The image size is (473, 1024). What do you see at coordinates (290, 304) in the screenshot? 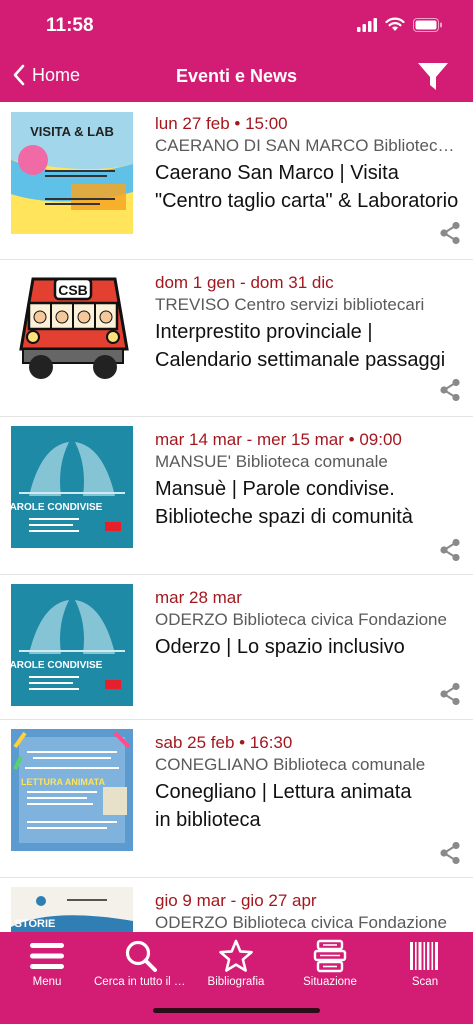
I see `event-place: TREVISO Centro servizi bibliotecari` at bounding box center [290, 304].